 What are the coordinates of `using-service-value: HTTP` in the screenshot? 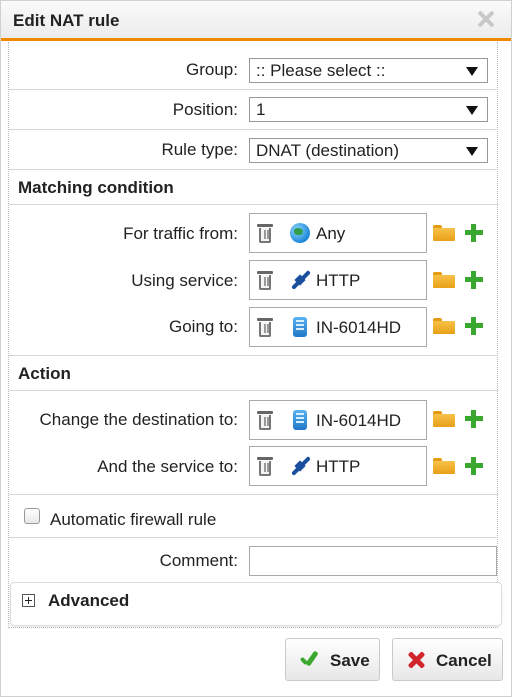 It's located at (338, 280).